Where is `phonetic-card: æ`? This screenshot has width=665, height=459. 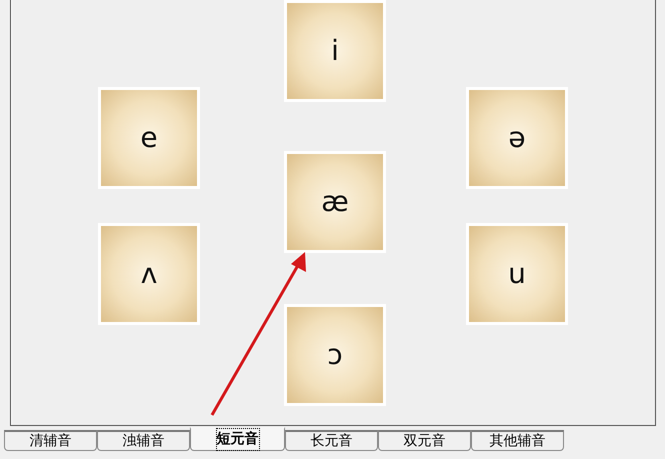
phonetic-card: æ is located at coordinates (335, 202).